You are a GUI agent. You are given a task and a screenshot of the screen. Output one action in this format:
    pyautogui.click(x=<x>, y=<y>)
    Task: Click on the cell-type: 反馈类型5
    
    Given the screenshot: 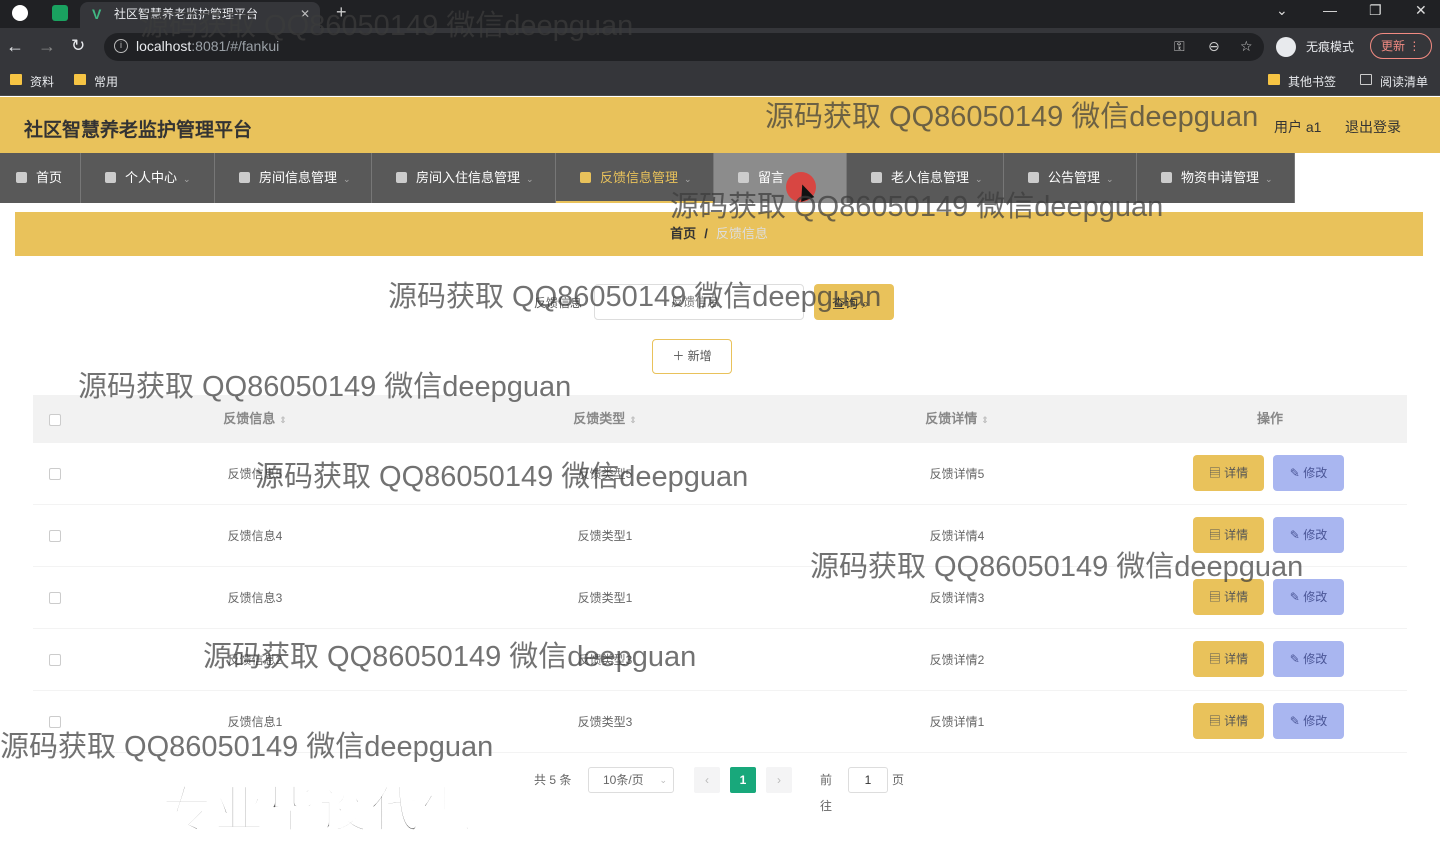 What is the action you would take?
    pyautogui.click(x=605, y=474)
    